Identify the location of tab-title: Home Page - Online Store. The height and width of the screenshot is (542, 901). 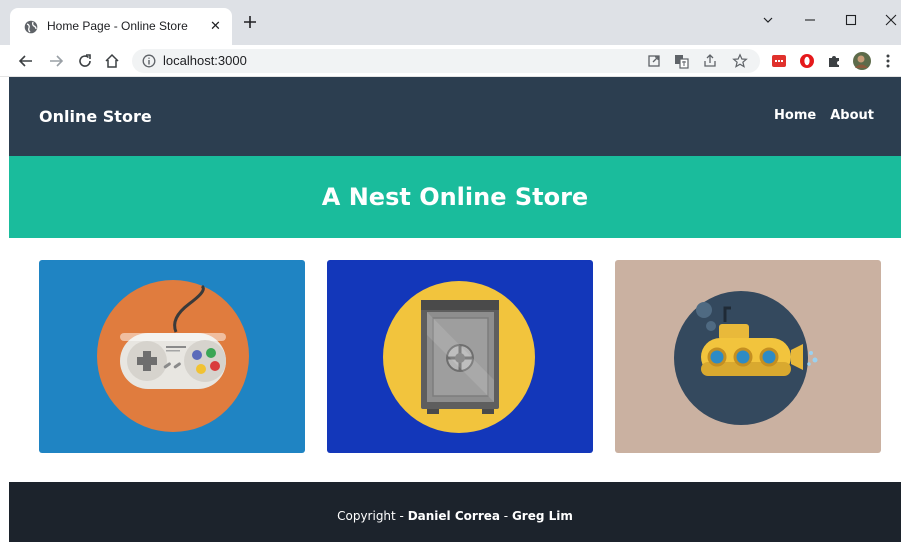
(117, 26).